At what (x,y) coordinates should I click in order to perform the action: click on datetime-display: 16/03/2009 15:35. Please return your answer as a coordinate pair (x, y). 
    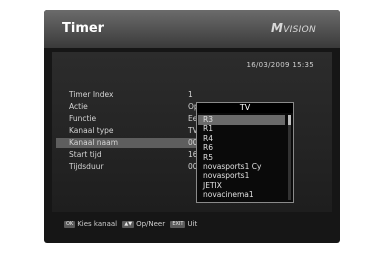
    Looking at the image, I should click on (280, 65).